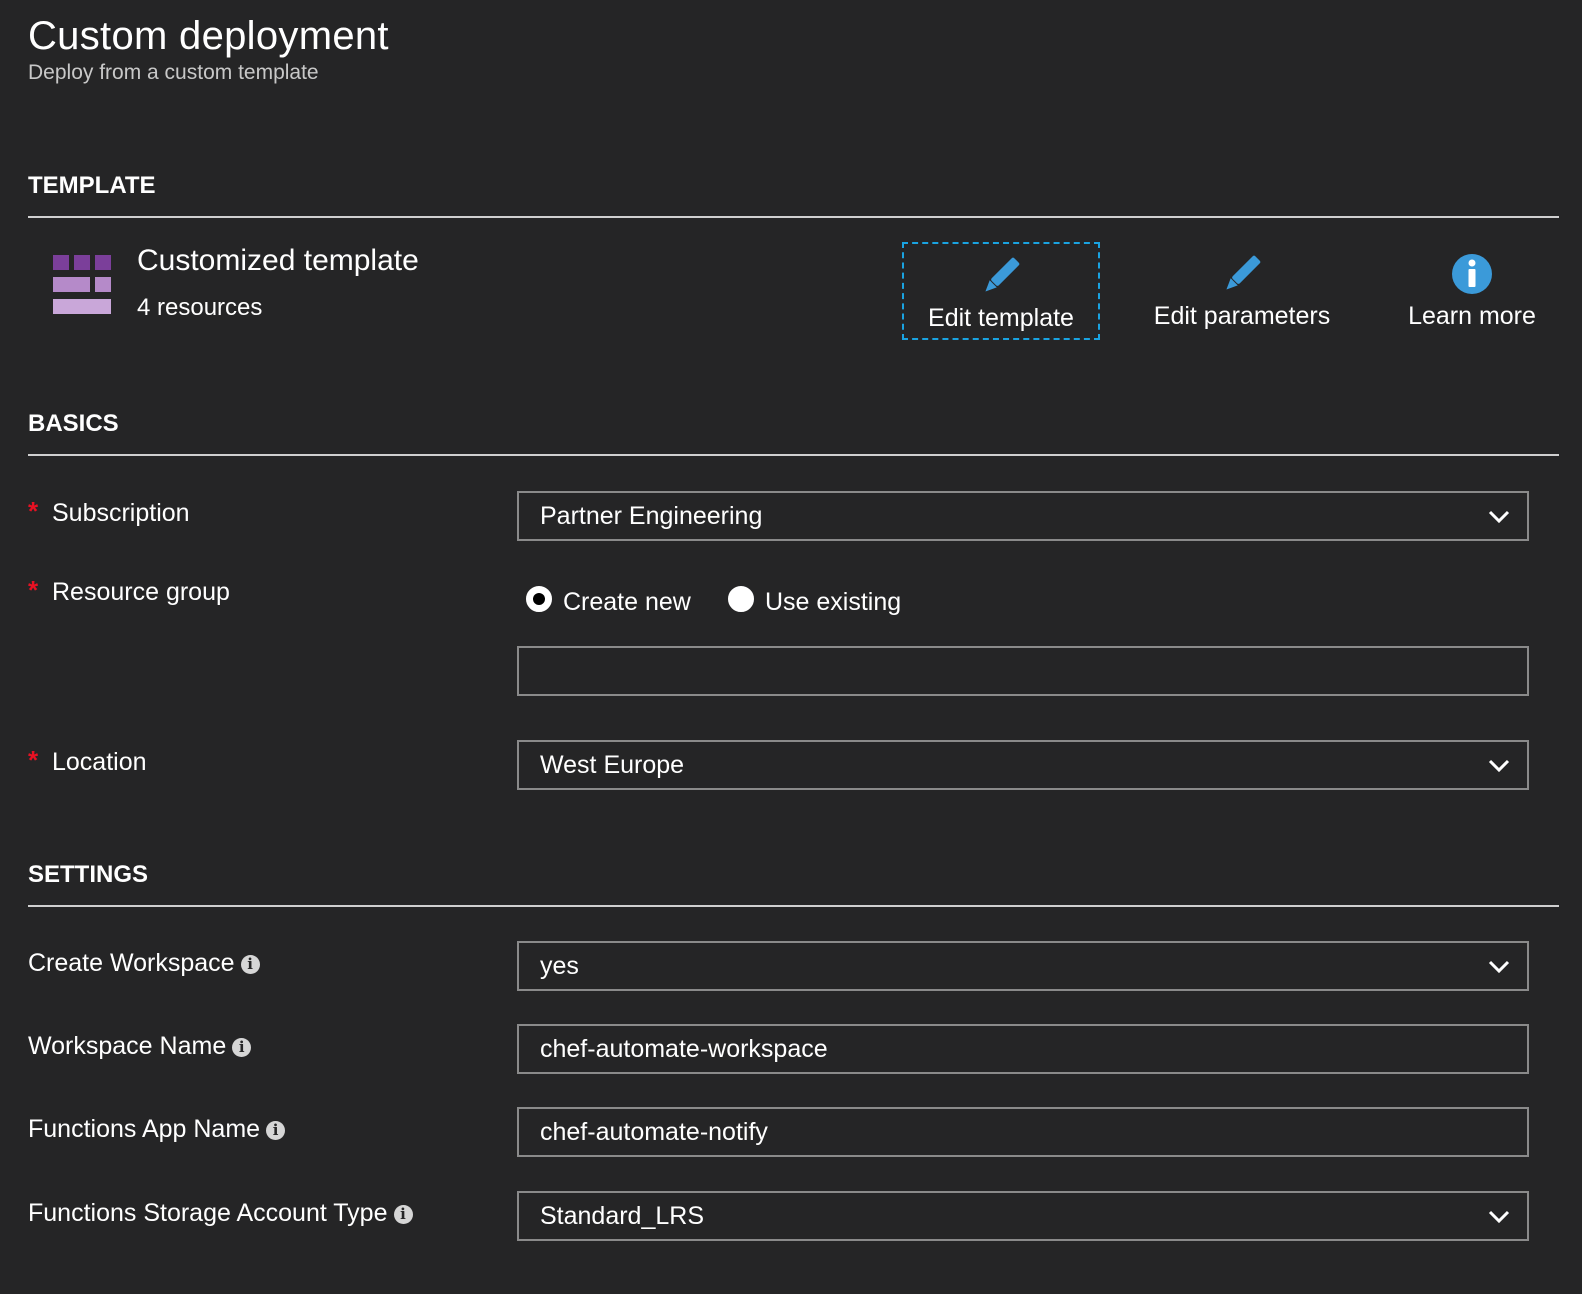  I want to click on learn-more-label: Learn more, so click(1472, 316).